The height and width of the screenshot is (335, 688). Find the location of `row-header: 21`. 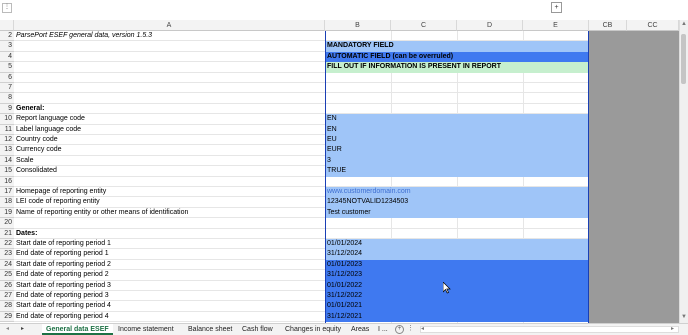

row-header: 21 is located at coordinates (7, 233).